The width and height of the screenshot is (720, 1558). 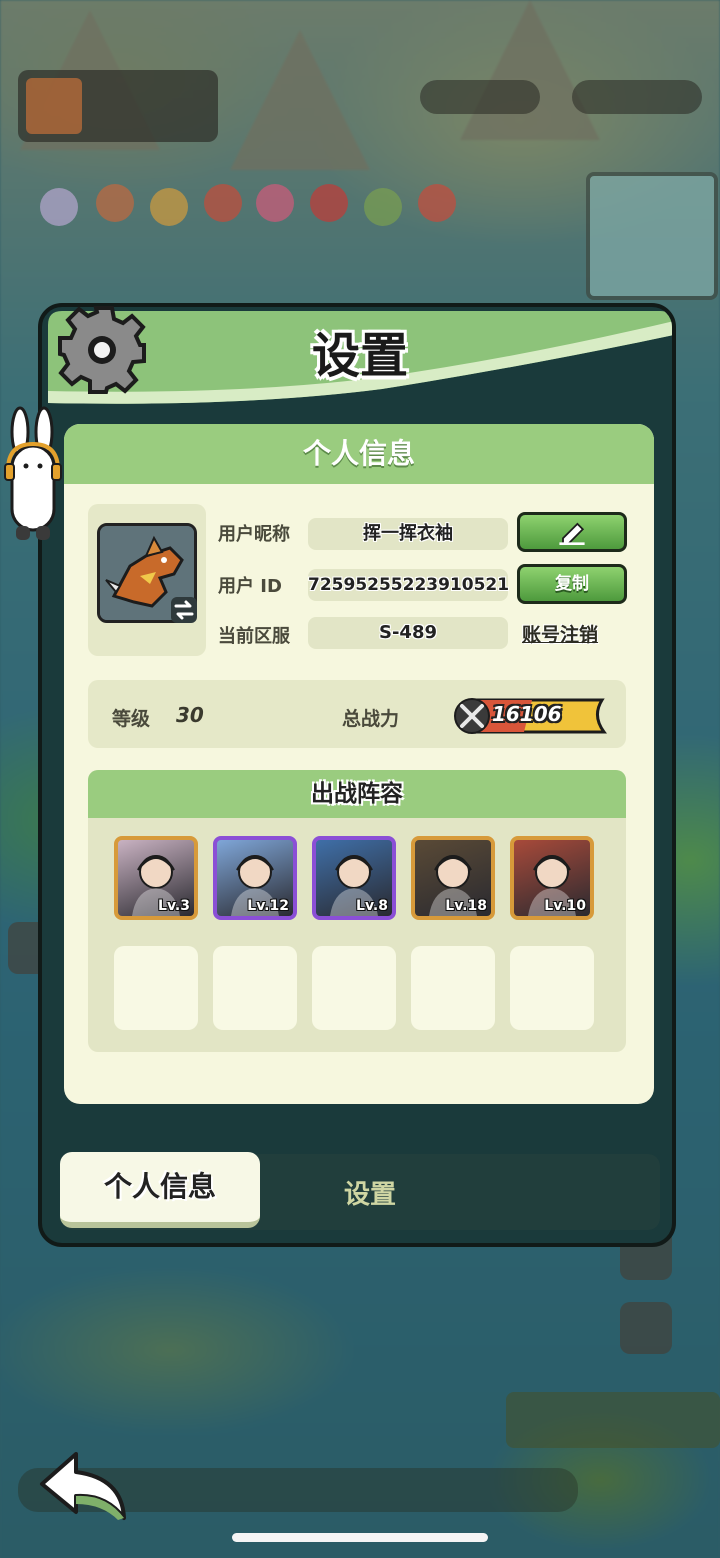 What do you see at coordinates (408, 534) in the screenshot?
I see `nickname-value: 挥一挥衣袖` at bounding box center [408, 534].